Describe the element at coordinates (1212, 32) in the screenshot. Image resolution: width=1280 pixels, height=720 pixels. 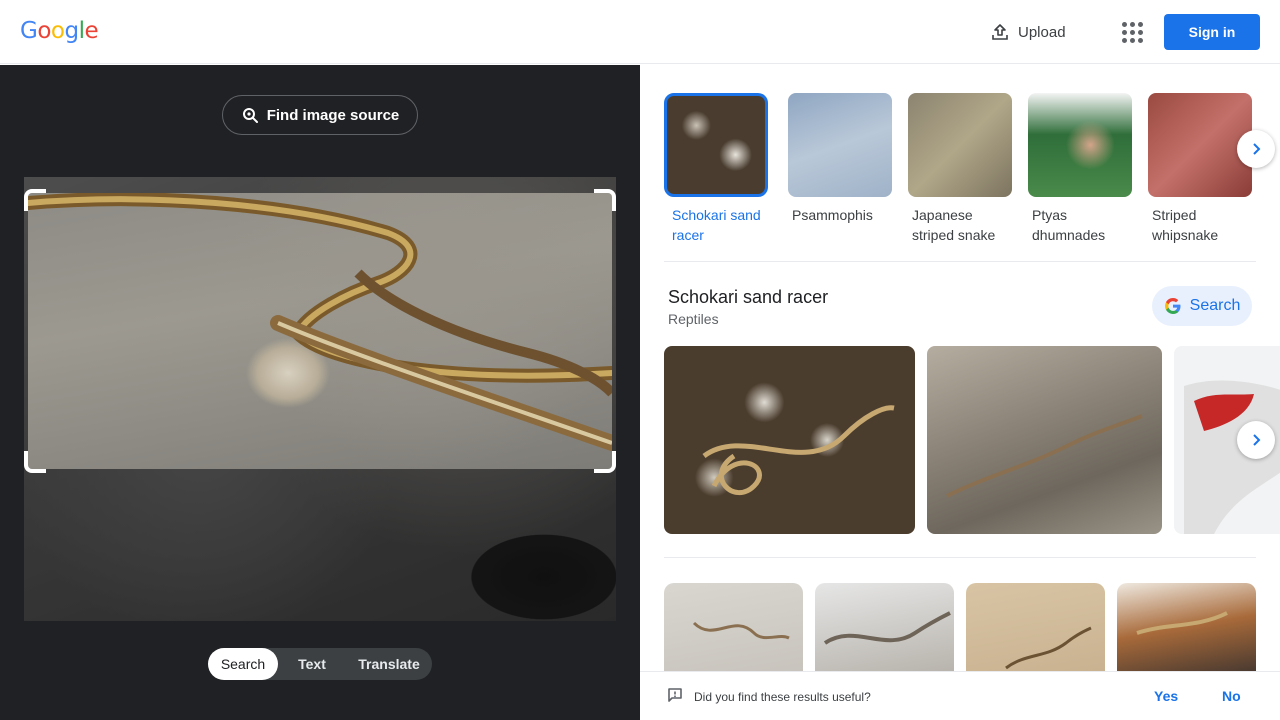
I see `sign-in-button: Sign in` at that location.